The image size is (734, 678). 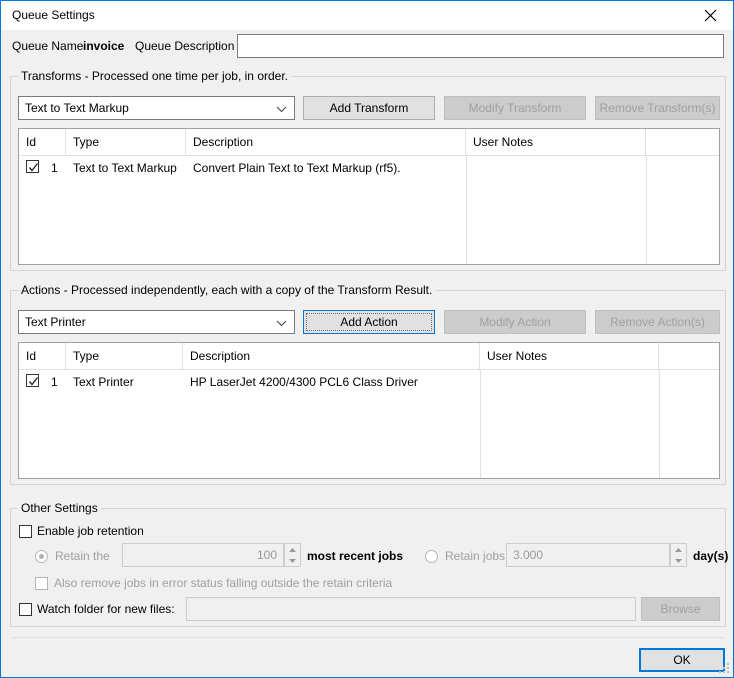 I want to click on also-remove-jobs-checkbox, so click(x=41, y=583).